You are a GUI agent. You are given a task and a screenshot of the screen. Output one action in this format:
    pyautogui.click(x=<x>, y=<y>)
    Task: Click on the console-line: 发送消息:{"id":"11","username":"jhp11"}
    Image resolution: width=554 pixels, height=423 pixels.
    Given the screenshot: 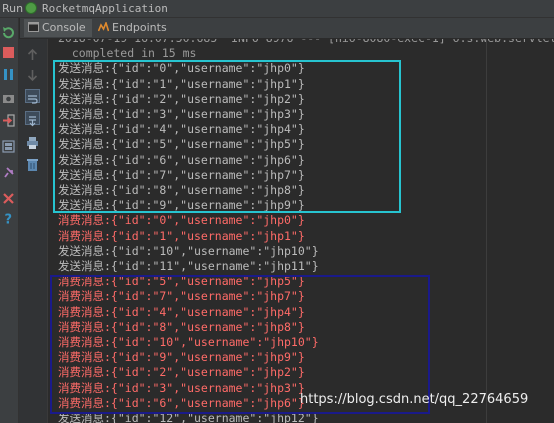 What is the action you would take?
    pyautogui.click(x=188, y=266)
    